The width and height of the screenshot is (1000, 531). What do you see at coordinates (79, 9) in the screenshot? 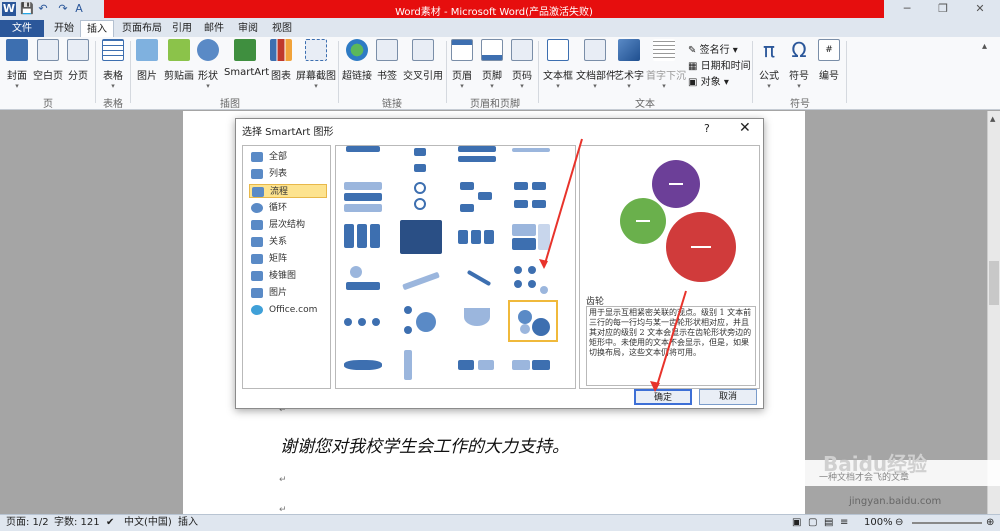
I see `font-color-icon: A` at bounding box center [79, 9].